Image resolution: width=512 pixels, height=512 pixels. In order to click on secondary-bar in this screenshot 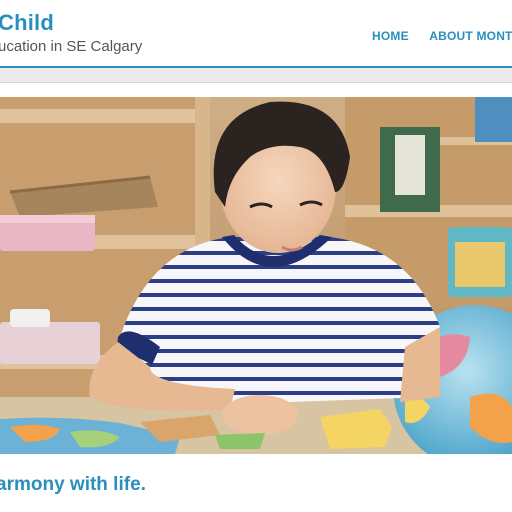, I will do `click(256, 75)`.